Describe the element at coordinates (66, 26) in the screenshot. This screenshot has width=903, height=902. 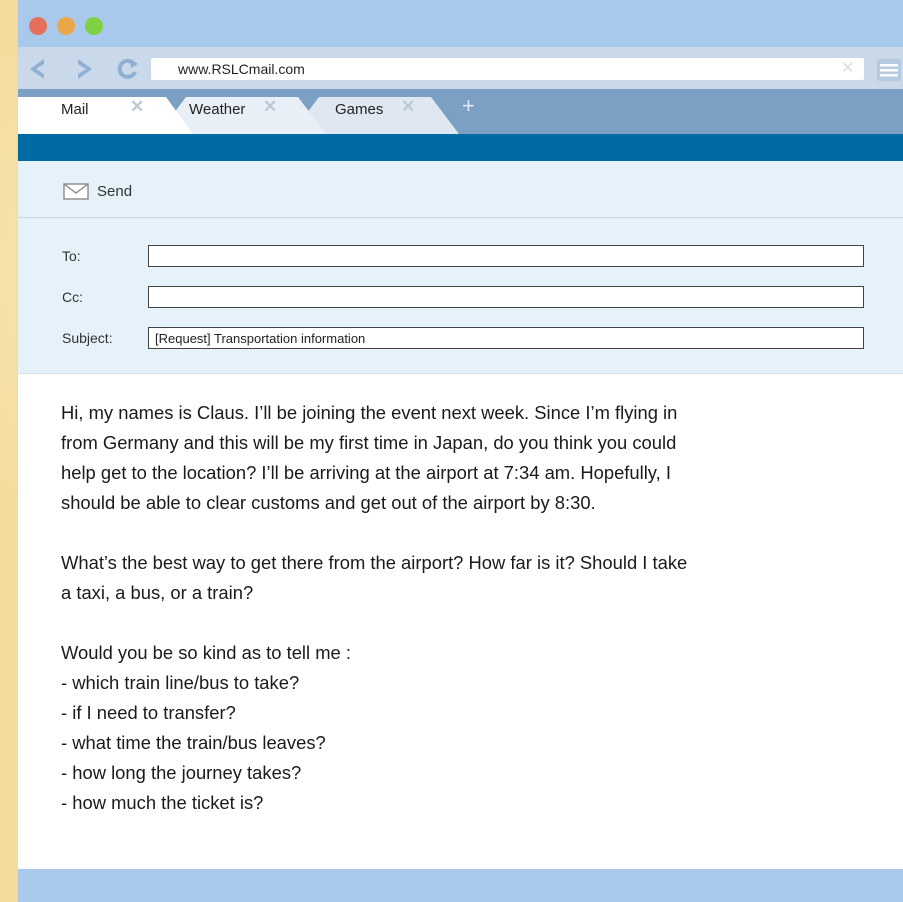
I see `minimize-window-button` at that location.